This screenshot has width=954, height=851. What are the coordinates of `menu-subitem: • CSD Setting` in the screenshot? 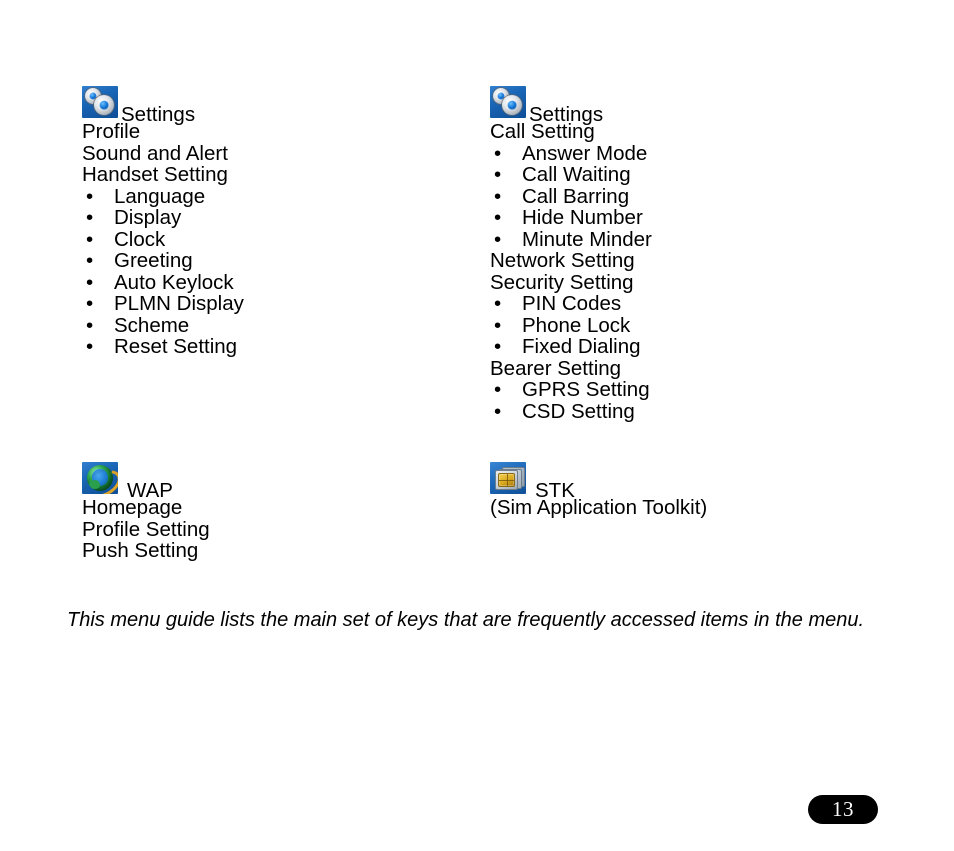 It's located at (690, 411).